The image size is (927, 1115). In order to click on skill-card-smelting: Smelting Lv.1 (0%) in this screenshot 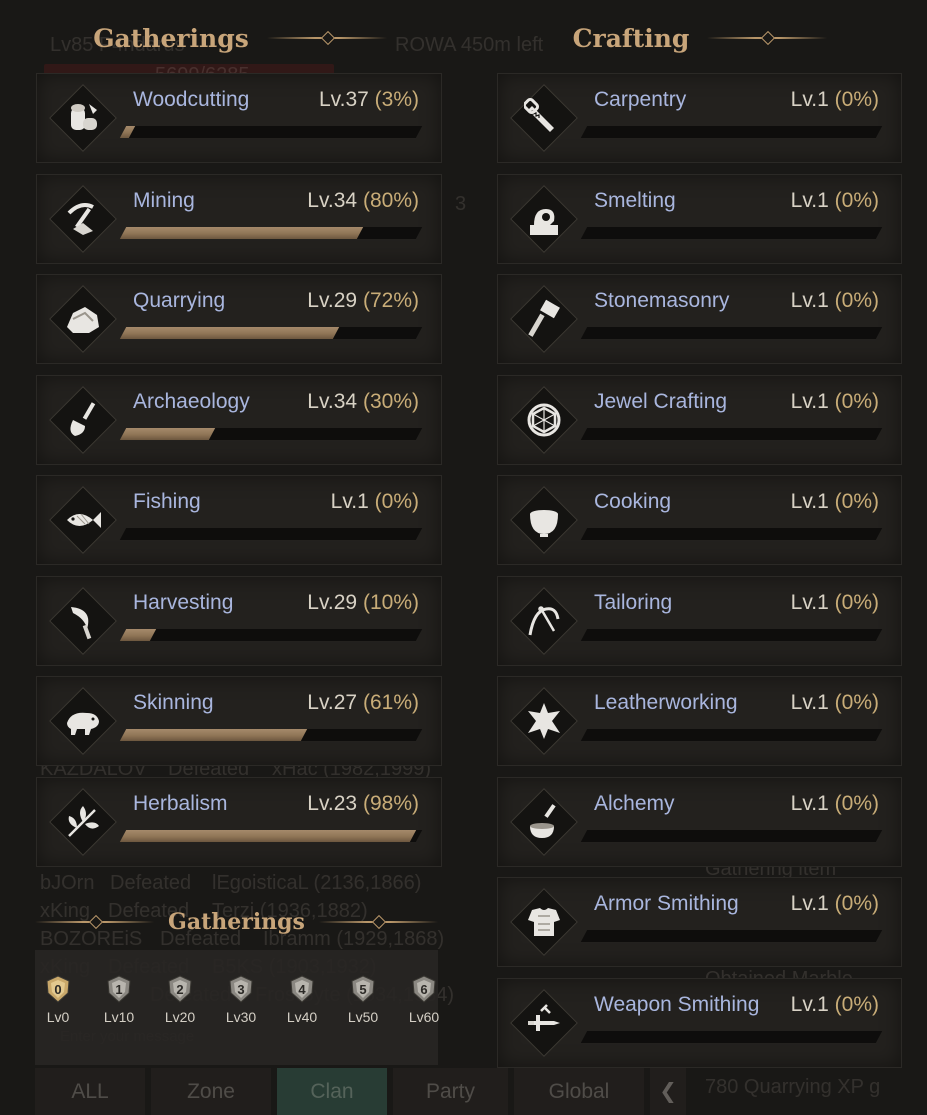, I will do `click(699, 218)`.